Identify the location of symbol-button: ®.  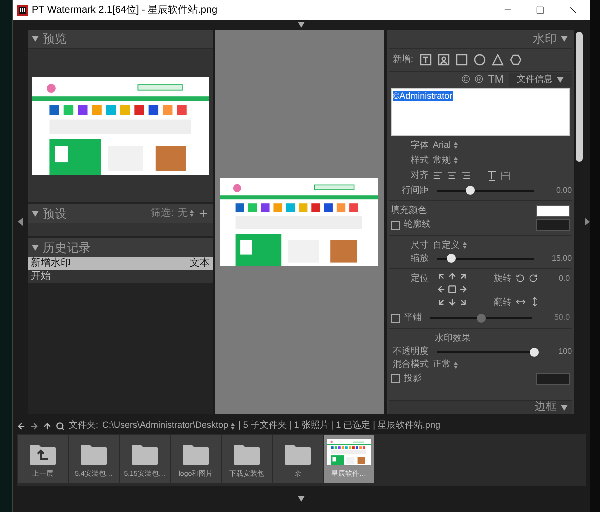
(479, 80).